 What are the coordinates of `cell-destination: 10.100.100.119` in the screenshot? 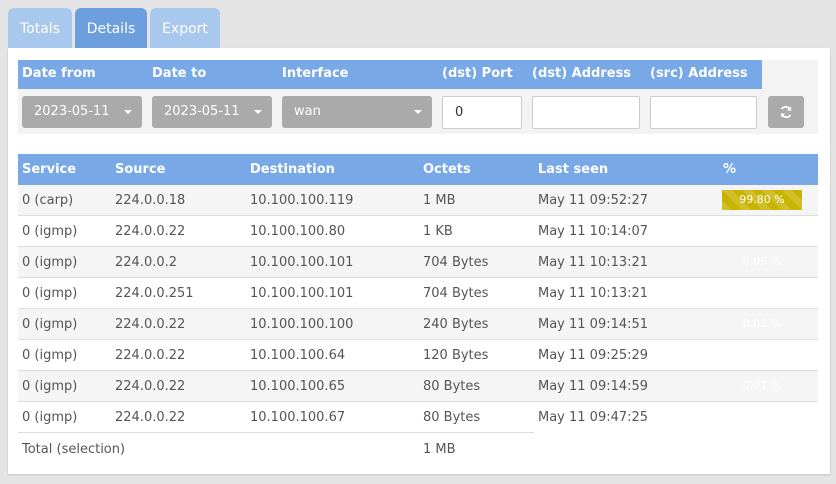 It's located at (302, 200).